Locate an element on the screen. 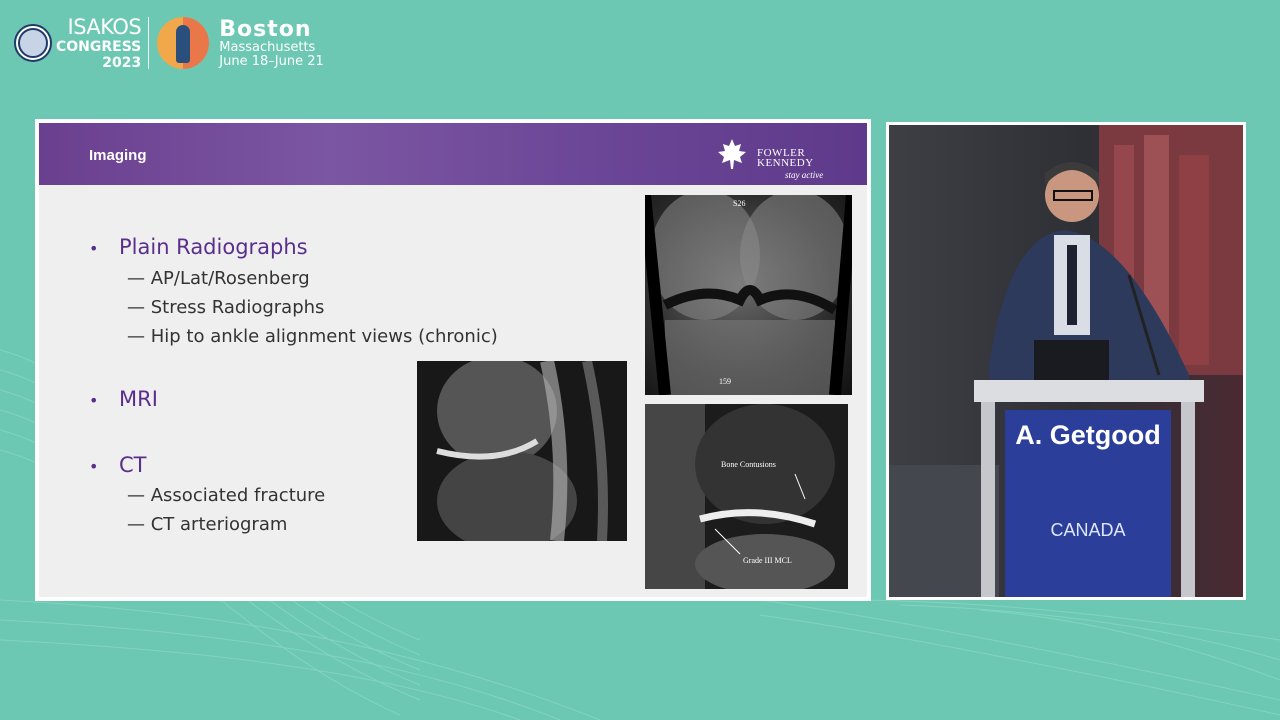 Image resolution: width=1280 pixels, height=720 pixels. mri-label-bottom: 159 is located at coordinates (725, 381).